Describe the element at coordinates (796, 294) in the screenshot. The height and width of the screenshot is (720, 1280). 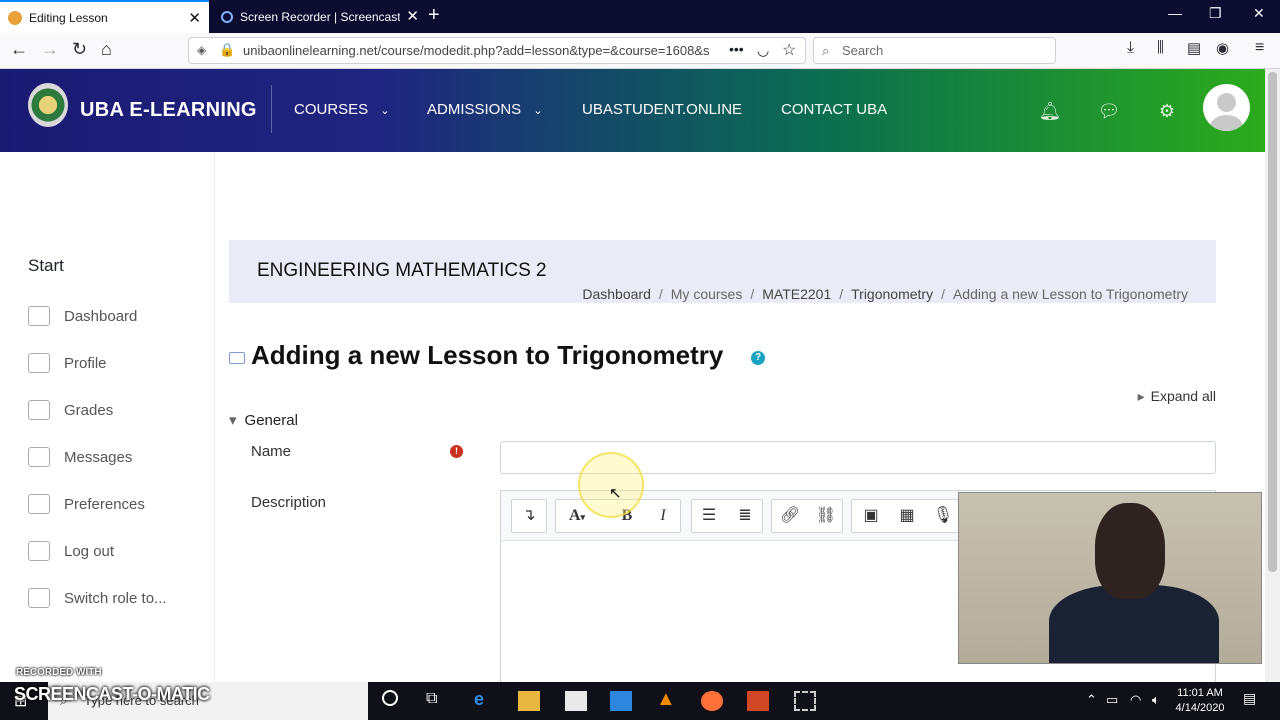
I see `breadcrumb-course: MATE2201` at that location.